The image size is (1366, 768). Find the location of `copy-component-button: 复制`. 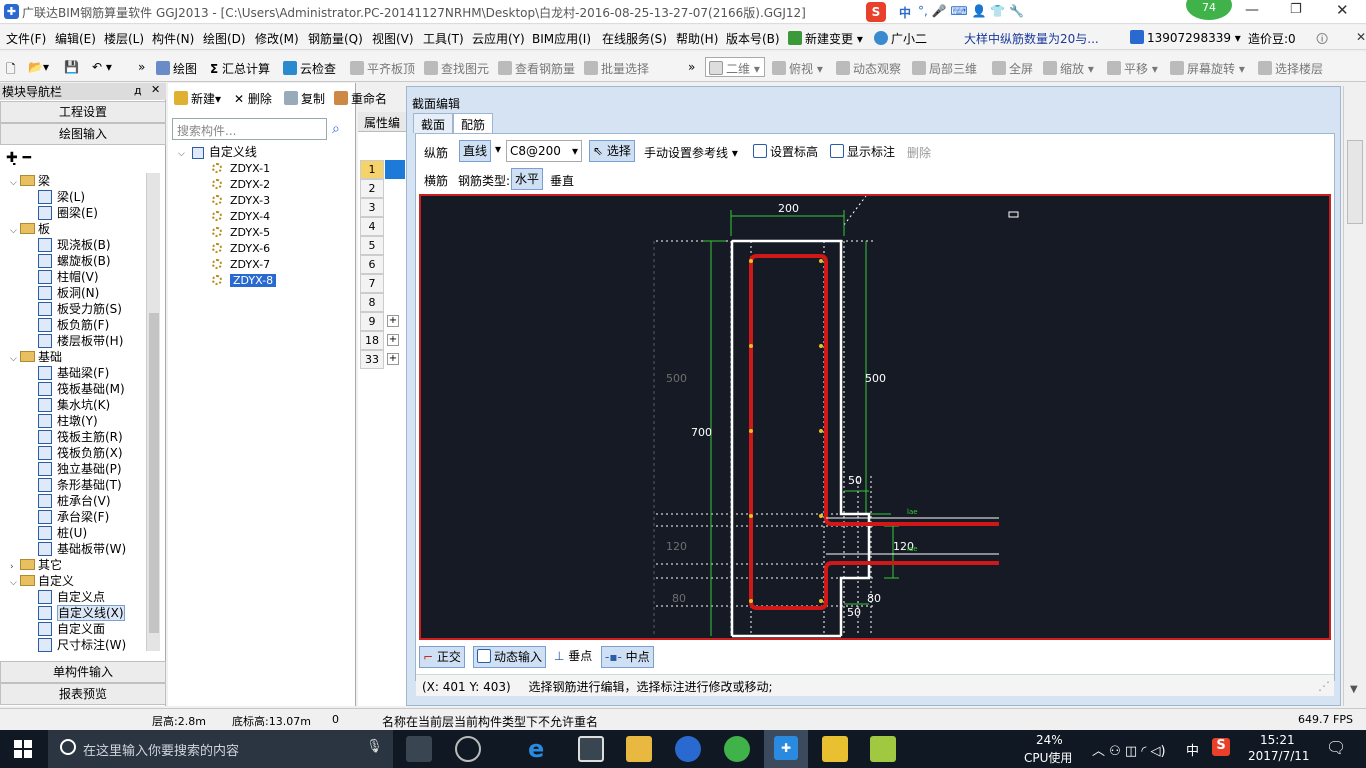

copy-component-button: 复制 is located at coordinates (304, 98).